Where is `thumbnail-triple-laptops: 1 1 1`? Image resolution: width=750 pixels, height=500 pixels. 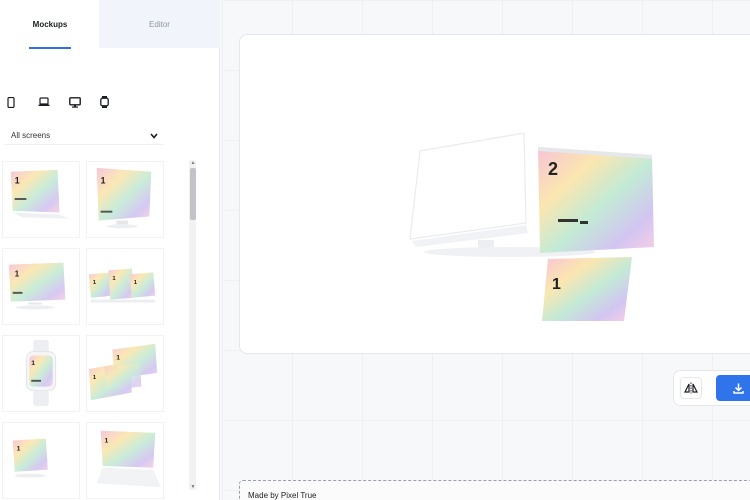
thumbnail-triple-laptops: 1 1 1 is located at coordinates (125, 286).